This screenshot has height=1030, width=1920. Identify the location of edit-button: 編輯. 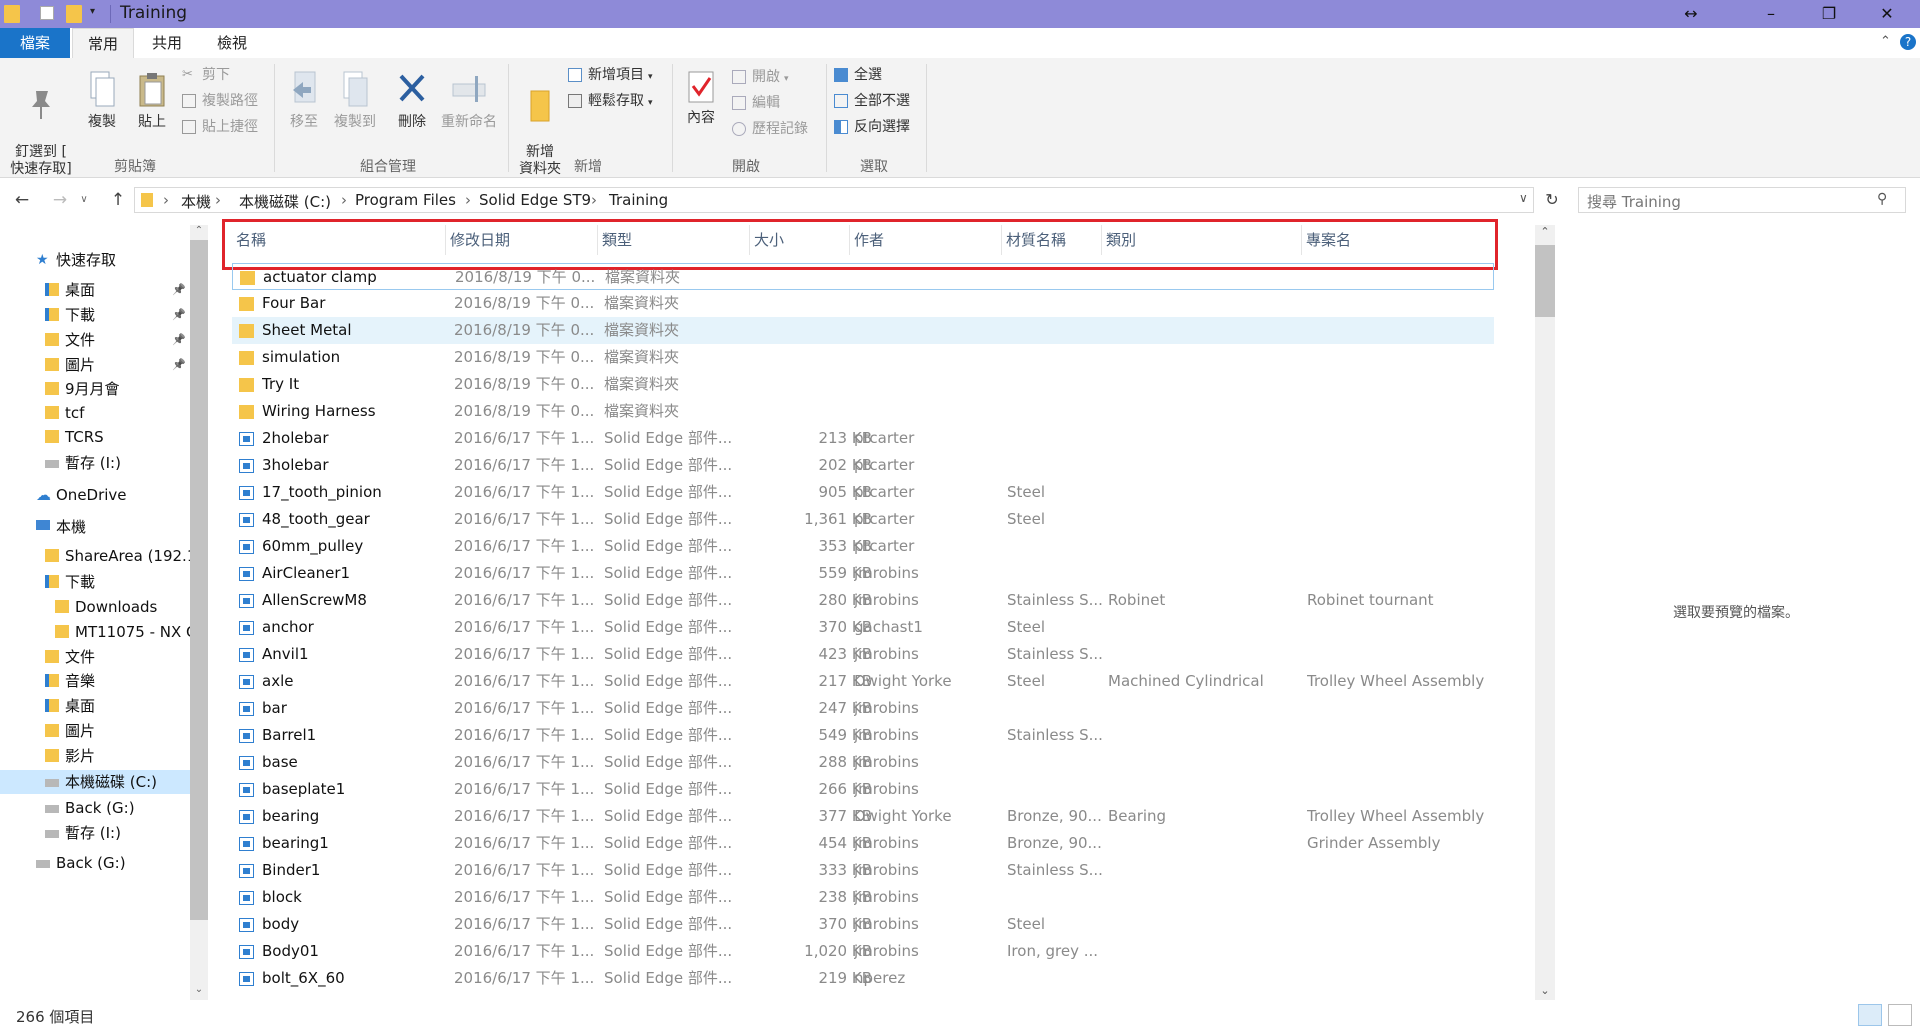
(755, 103).